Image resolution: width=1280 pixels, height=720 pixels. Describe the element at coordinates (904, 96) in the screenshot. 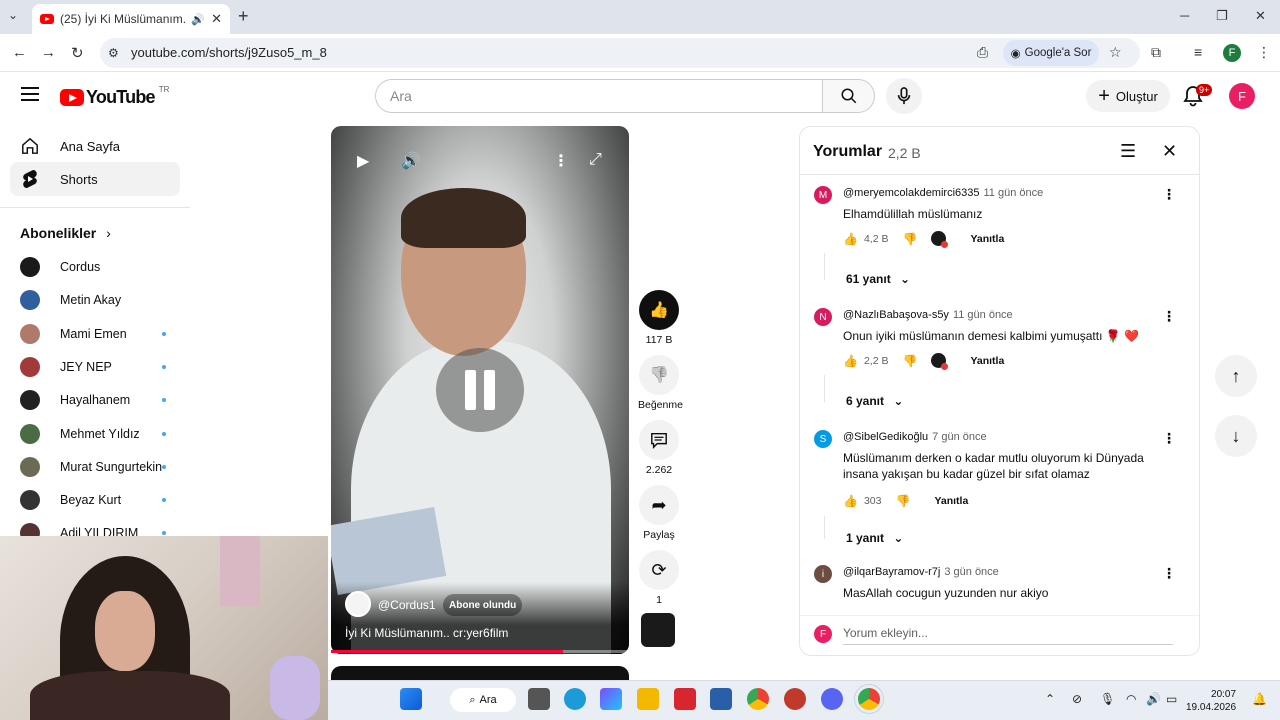

I see `voice-search-button` at that location.